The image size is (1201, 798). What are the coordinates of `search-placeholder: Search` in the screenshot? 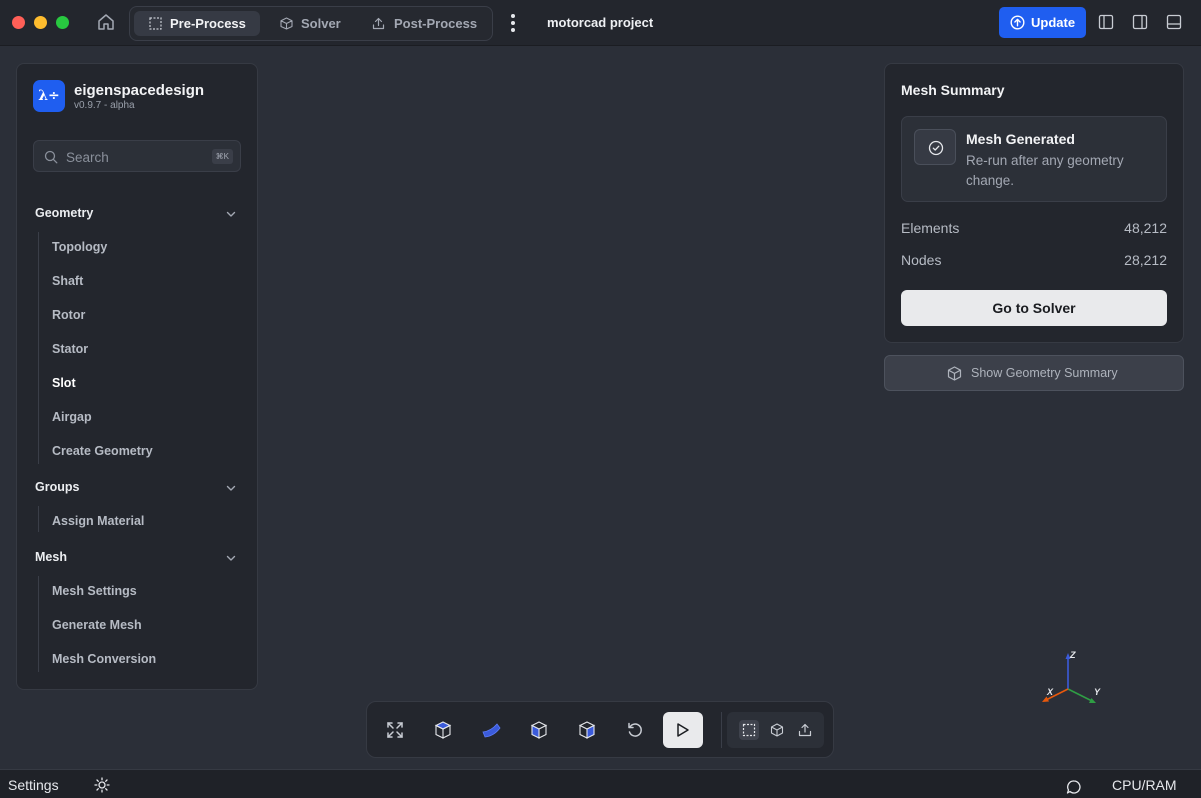 It's located at (87, 157).